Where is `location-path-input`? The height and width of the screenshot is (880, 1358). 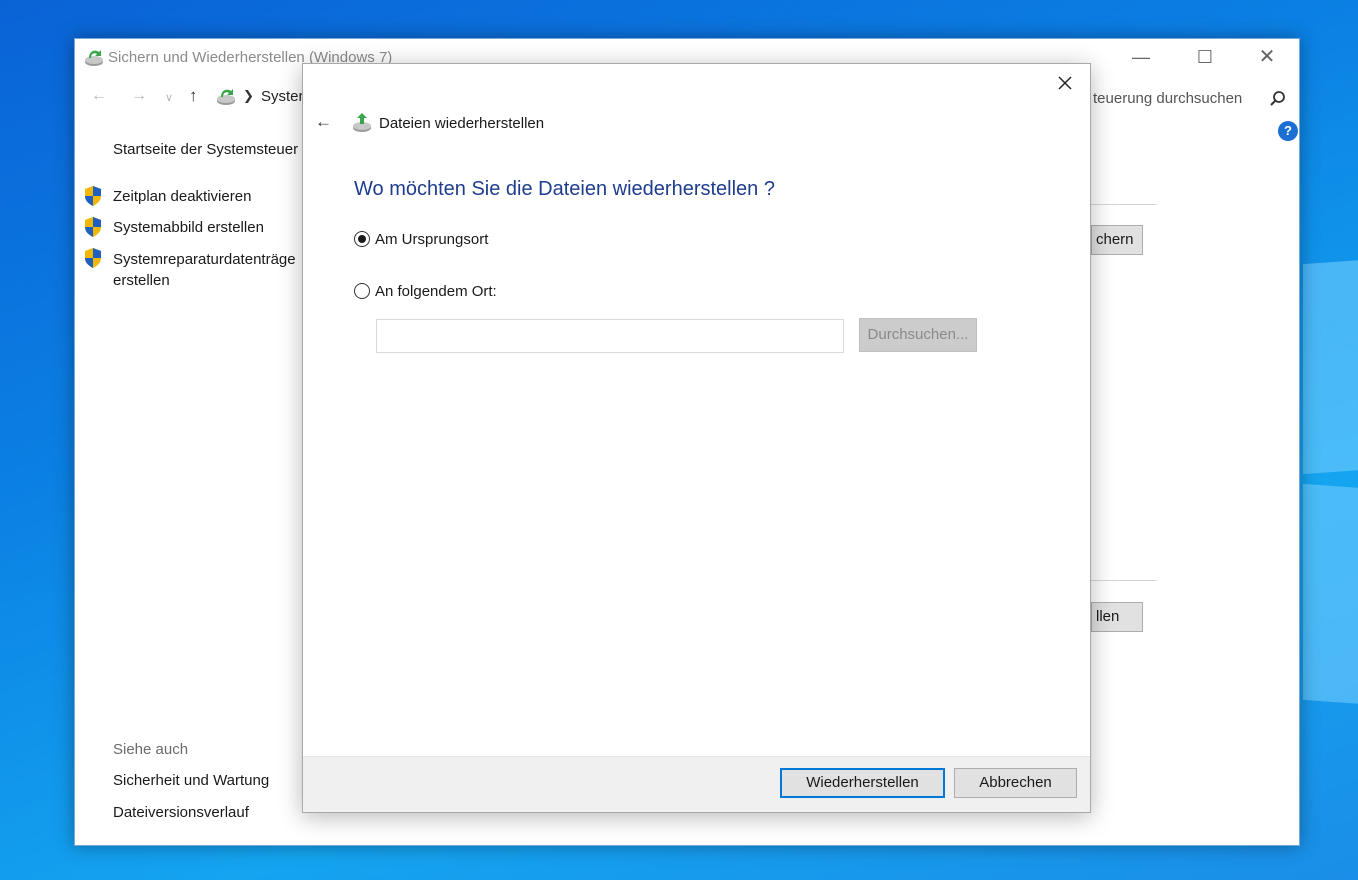
location-path-input is located at coordinates (610, 336).